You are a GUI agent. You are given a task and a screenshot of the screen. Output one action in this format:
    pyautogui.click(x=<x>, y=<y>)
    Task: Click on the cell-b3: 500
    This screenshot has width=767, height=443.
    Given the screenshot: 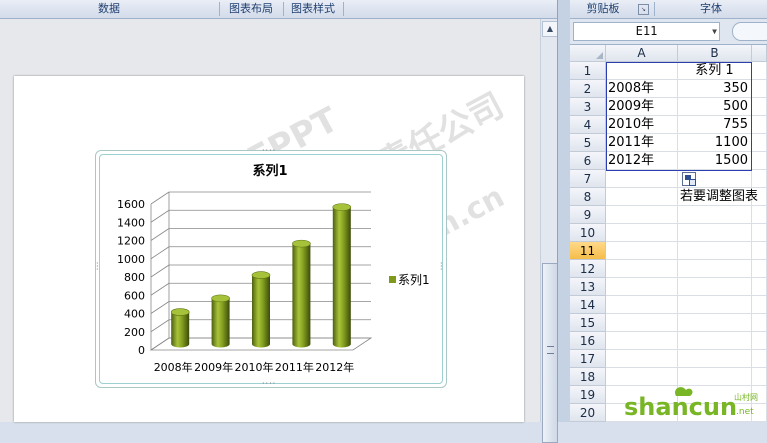 What is the action you would take?
    pyautogui.click(x=715, y=107)
    